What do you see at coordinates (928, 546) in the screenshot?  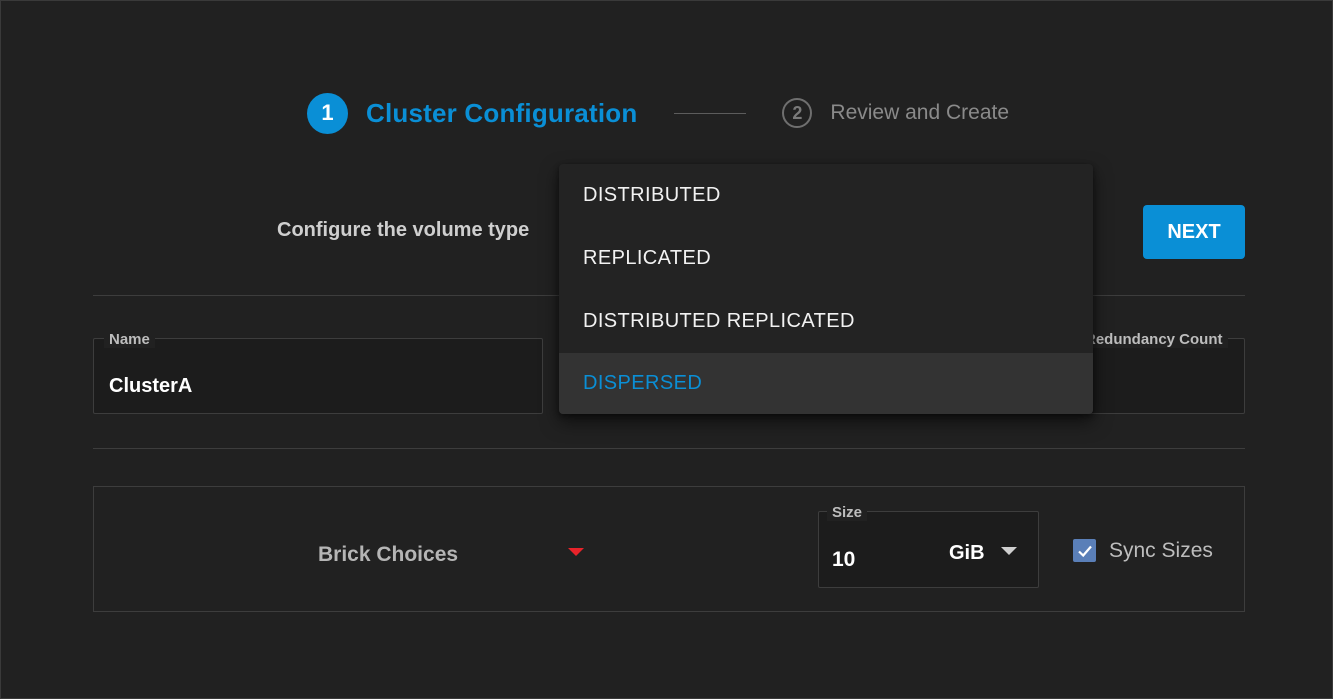 I see `size-field: Size 10 GiB` at bounding box center [928, 546].